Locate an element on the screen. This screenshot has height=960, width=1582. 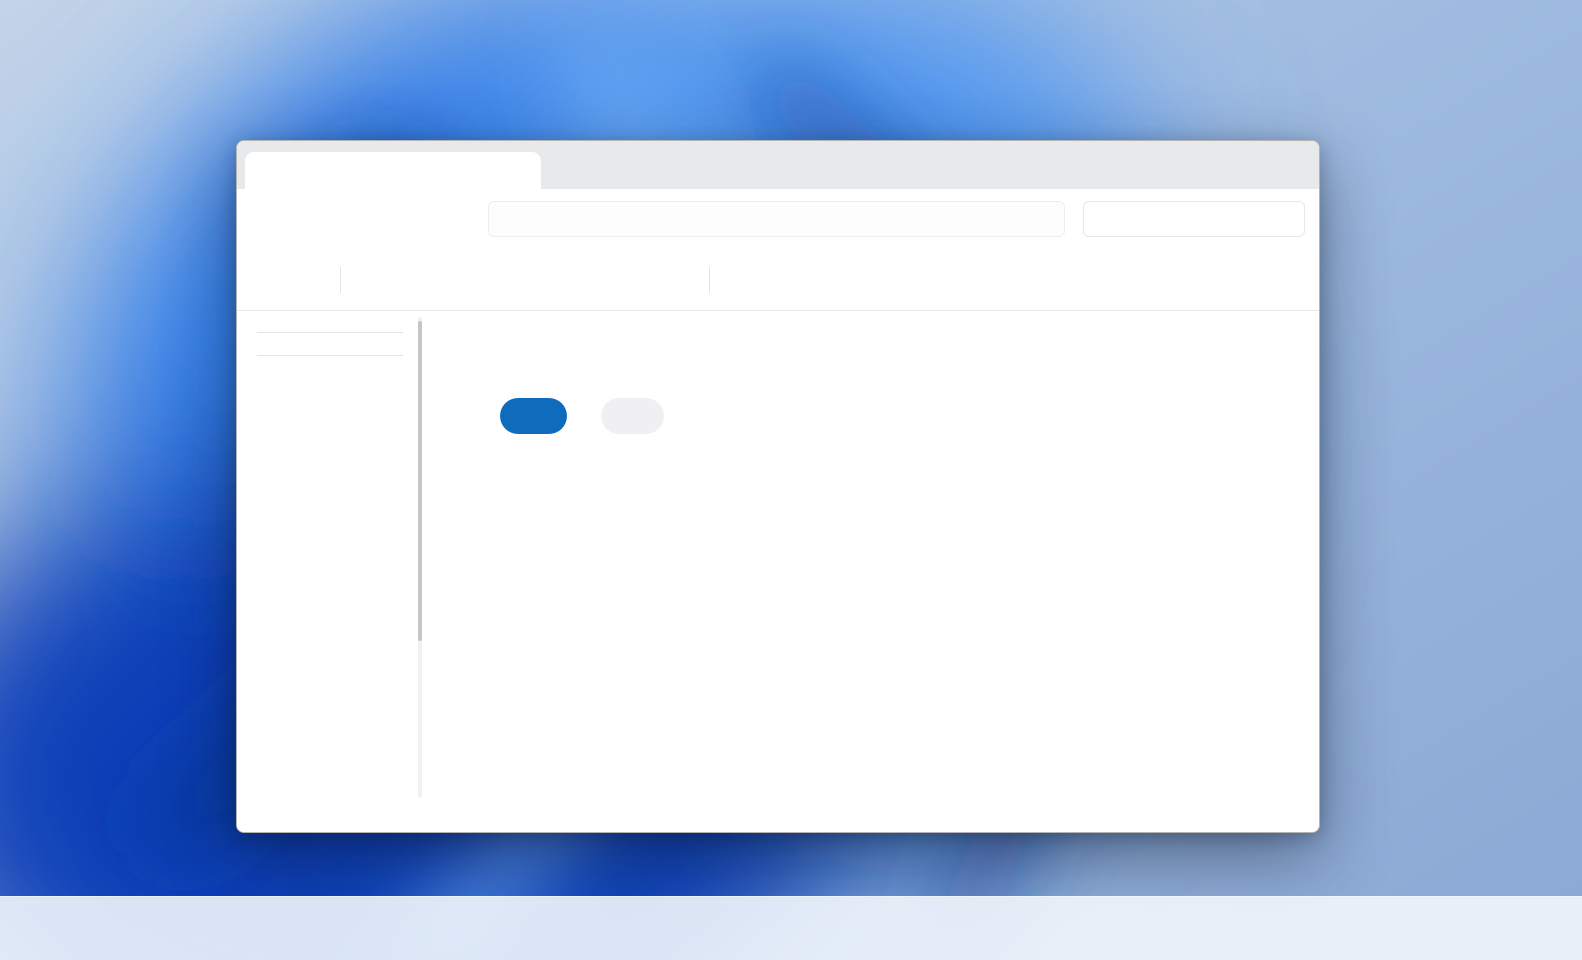
refresh-button is located at coordinates (448, 219).